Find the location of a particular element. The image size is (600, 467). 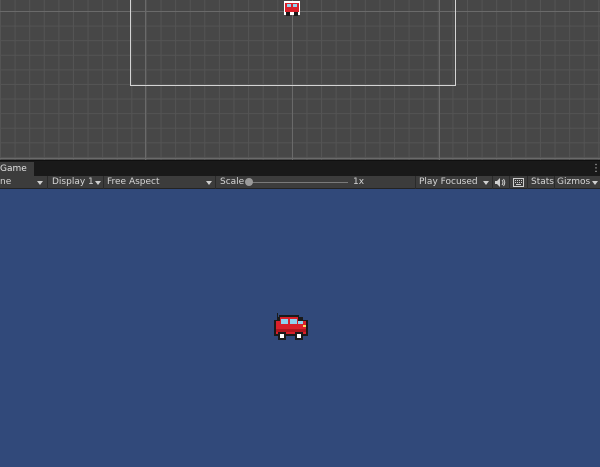

scale-slider-track is located at coordinates (299, 182).